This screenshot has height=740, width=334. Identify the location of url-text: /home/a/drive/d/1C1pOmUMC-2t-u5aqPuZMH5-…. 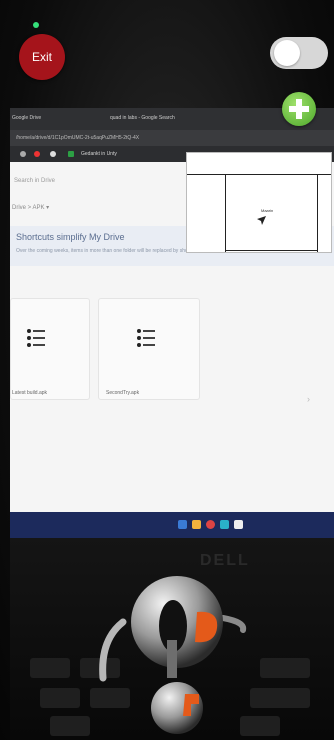
(78, 138).